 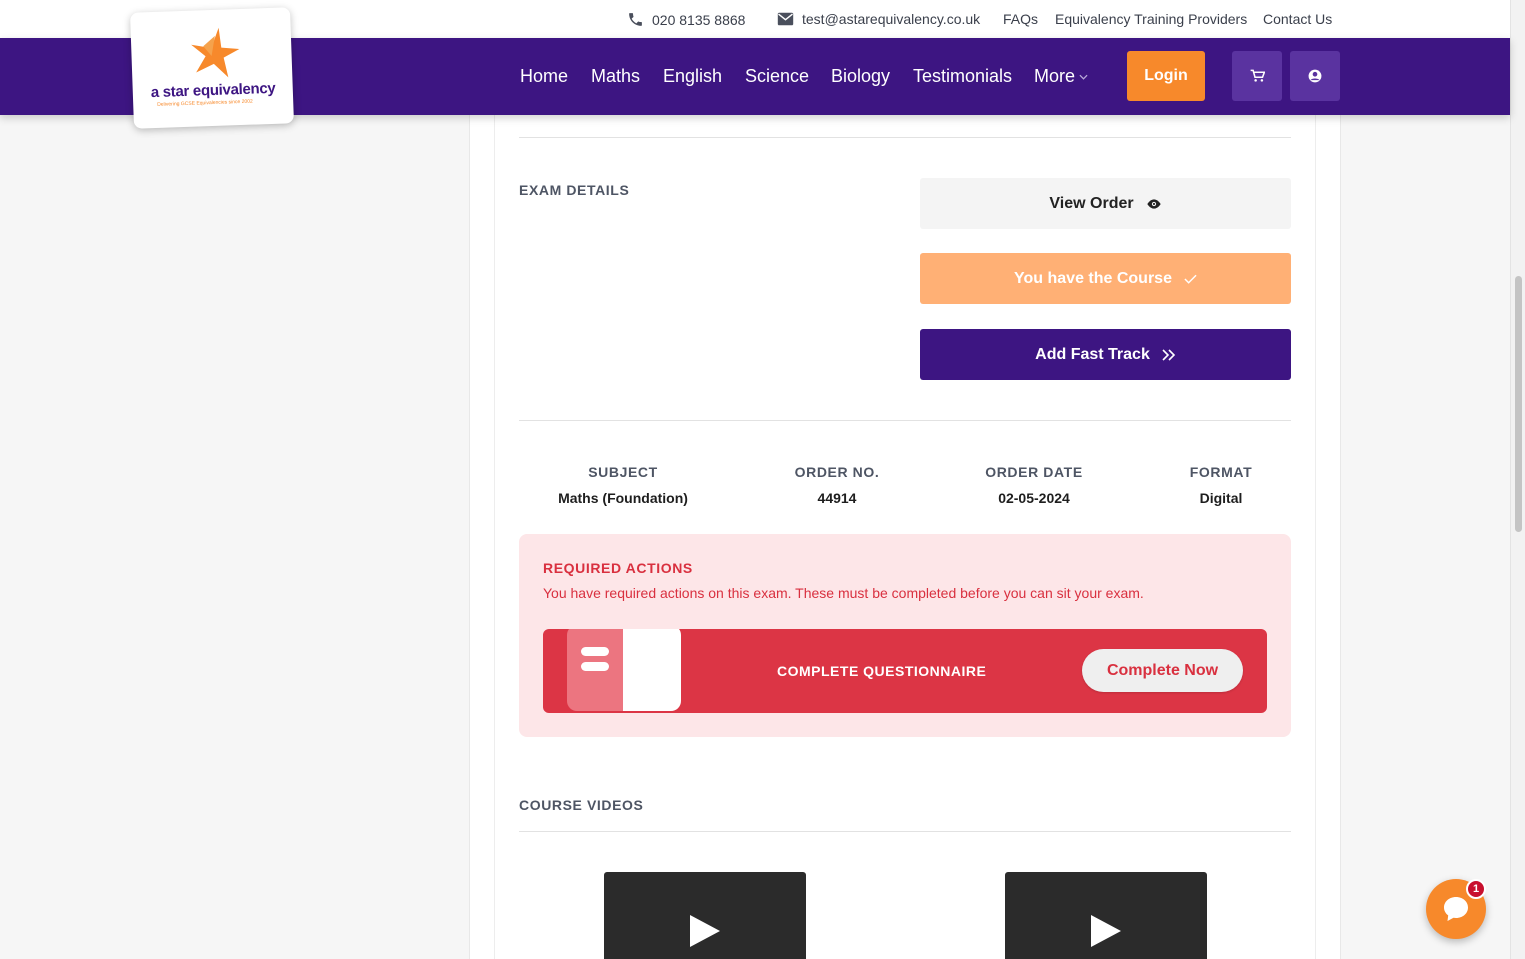 What do you see at coordinates (574, 190) in the screenshot?
I see `exam-details-heading: EXAM DETAILS` at bounding box center [574, 190].